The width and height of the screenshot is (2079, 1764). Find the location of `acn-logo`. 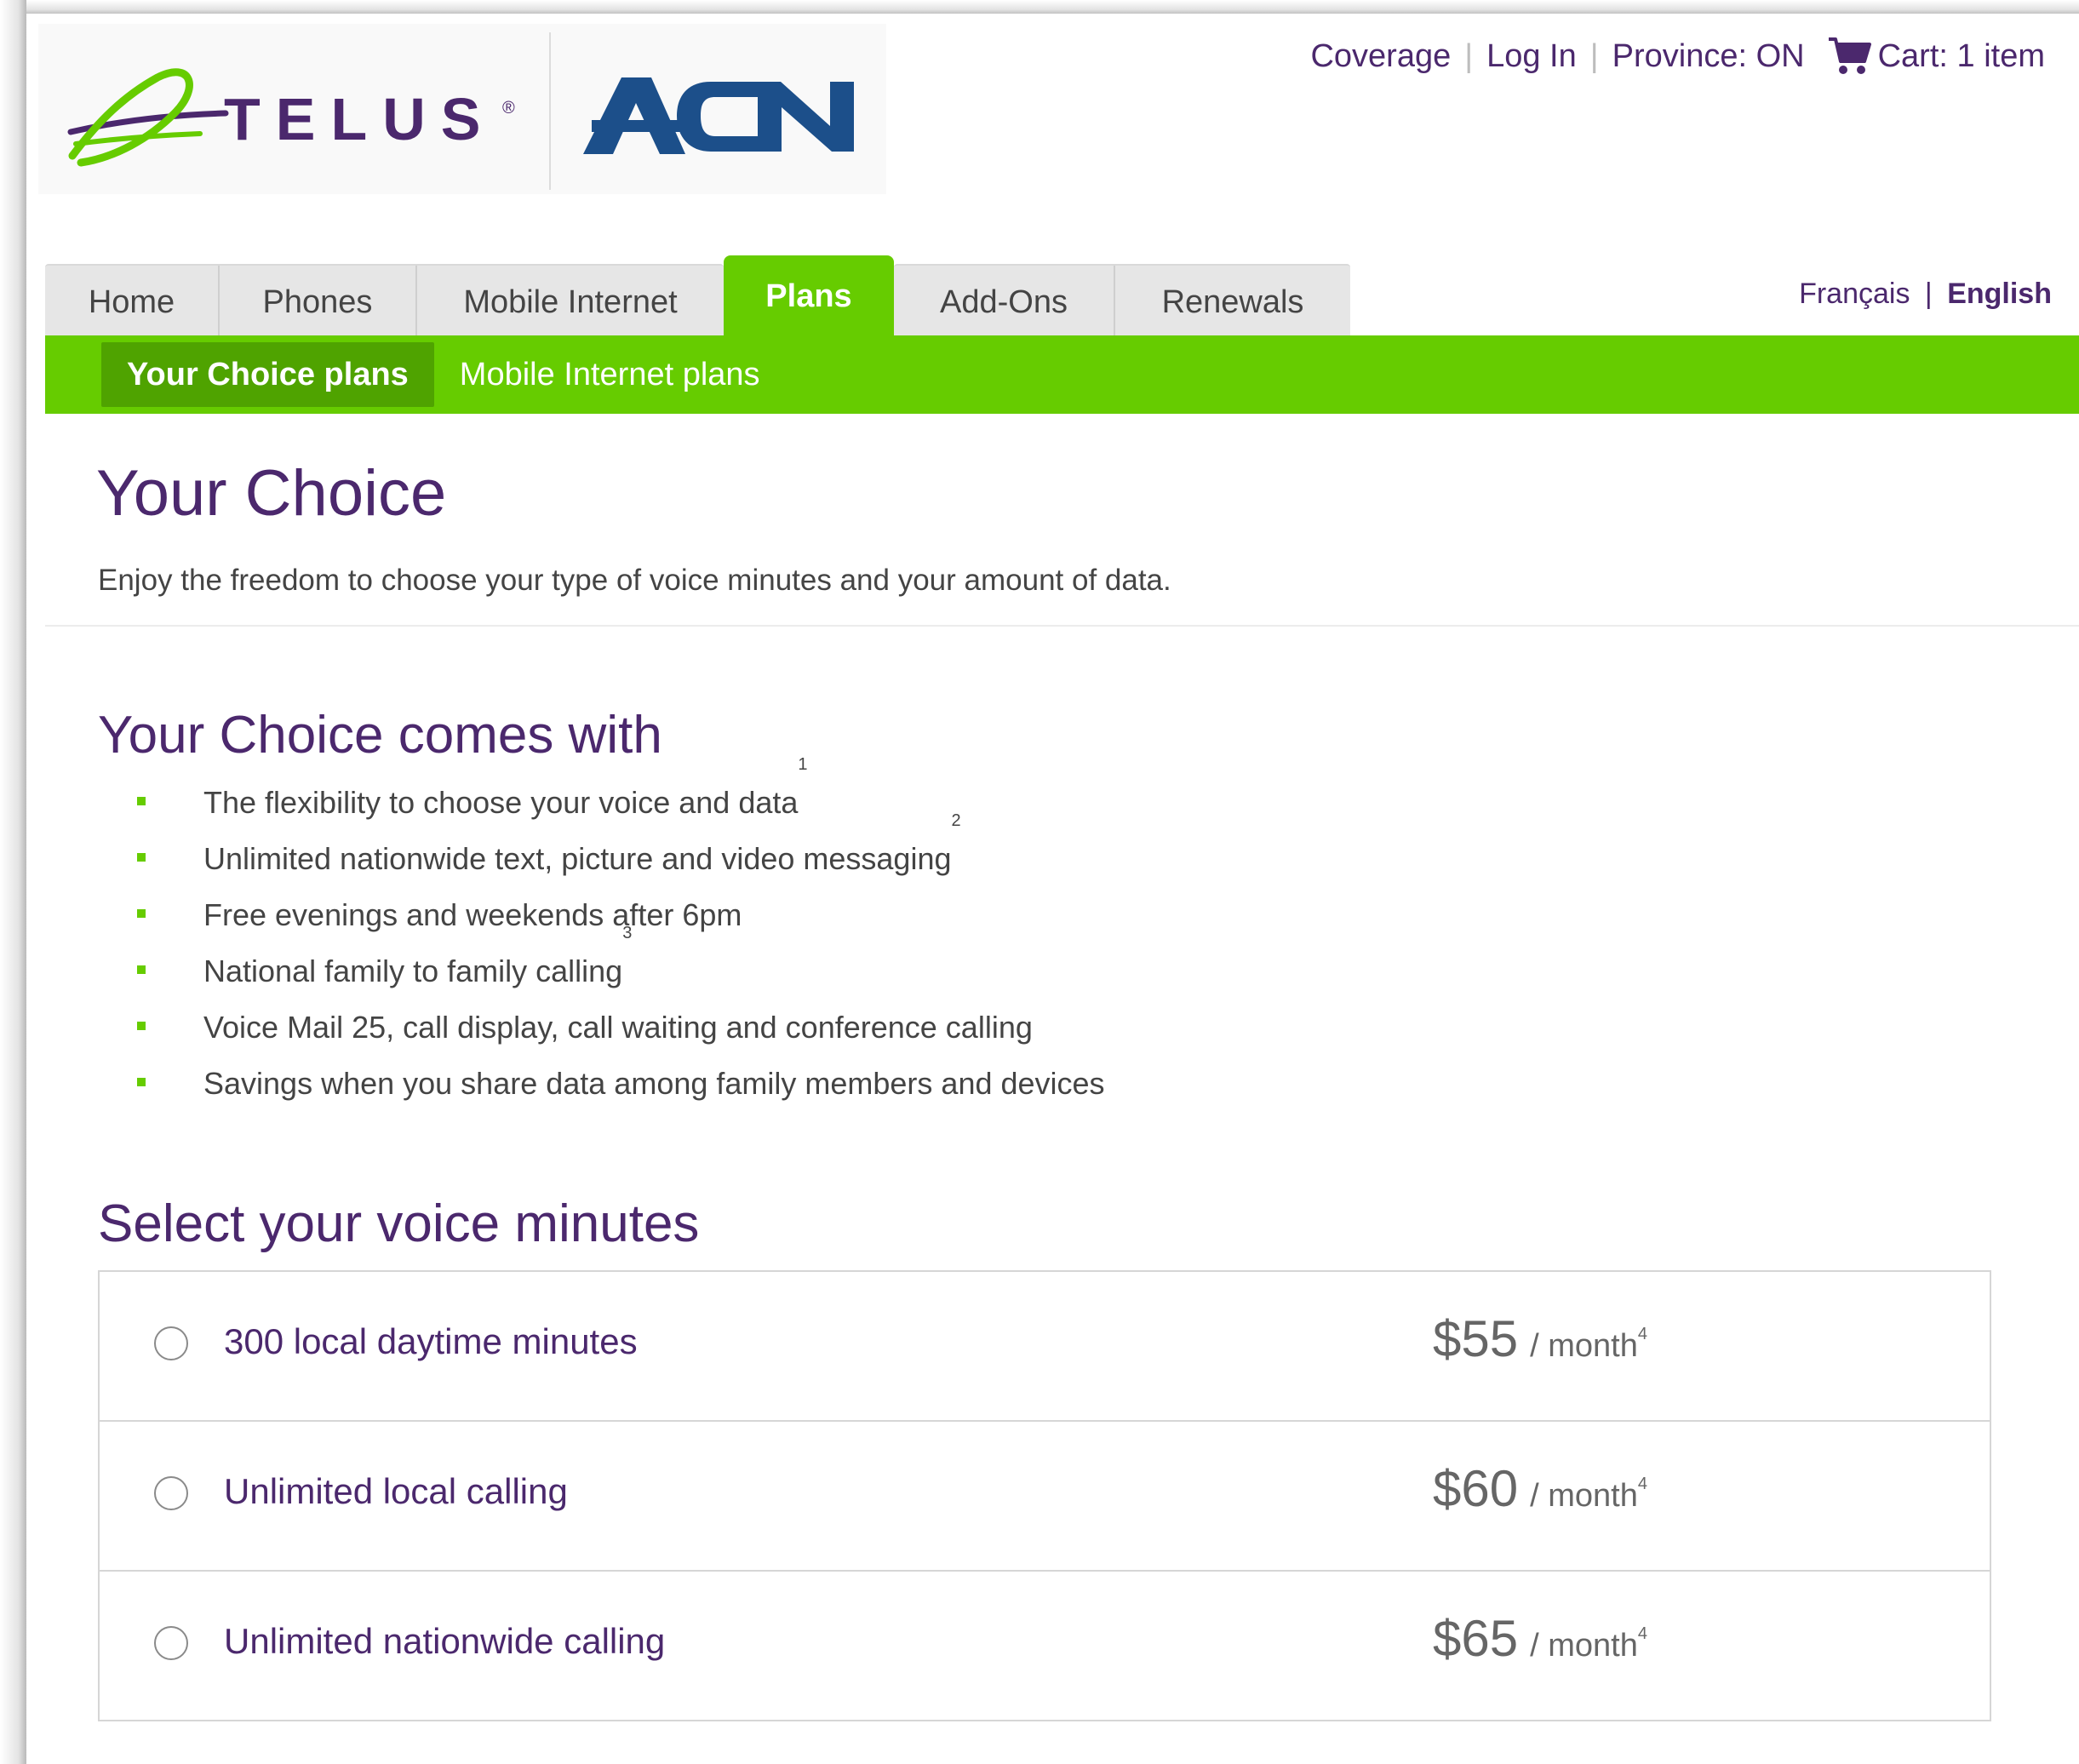

acn-logo is located at coordinates (723, 116).